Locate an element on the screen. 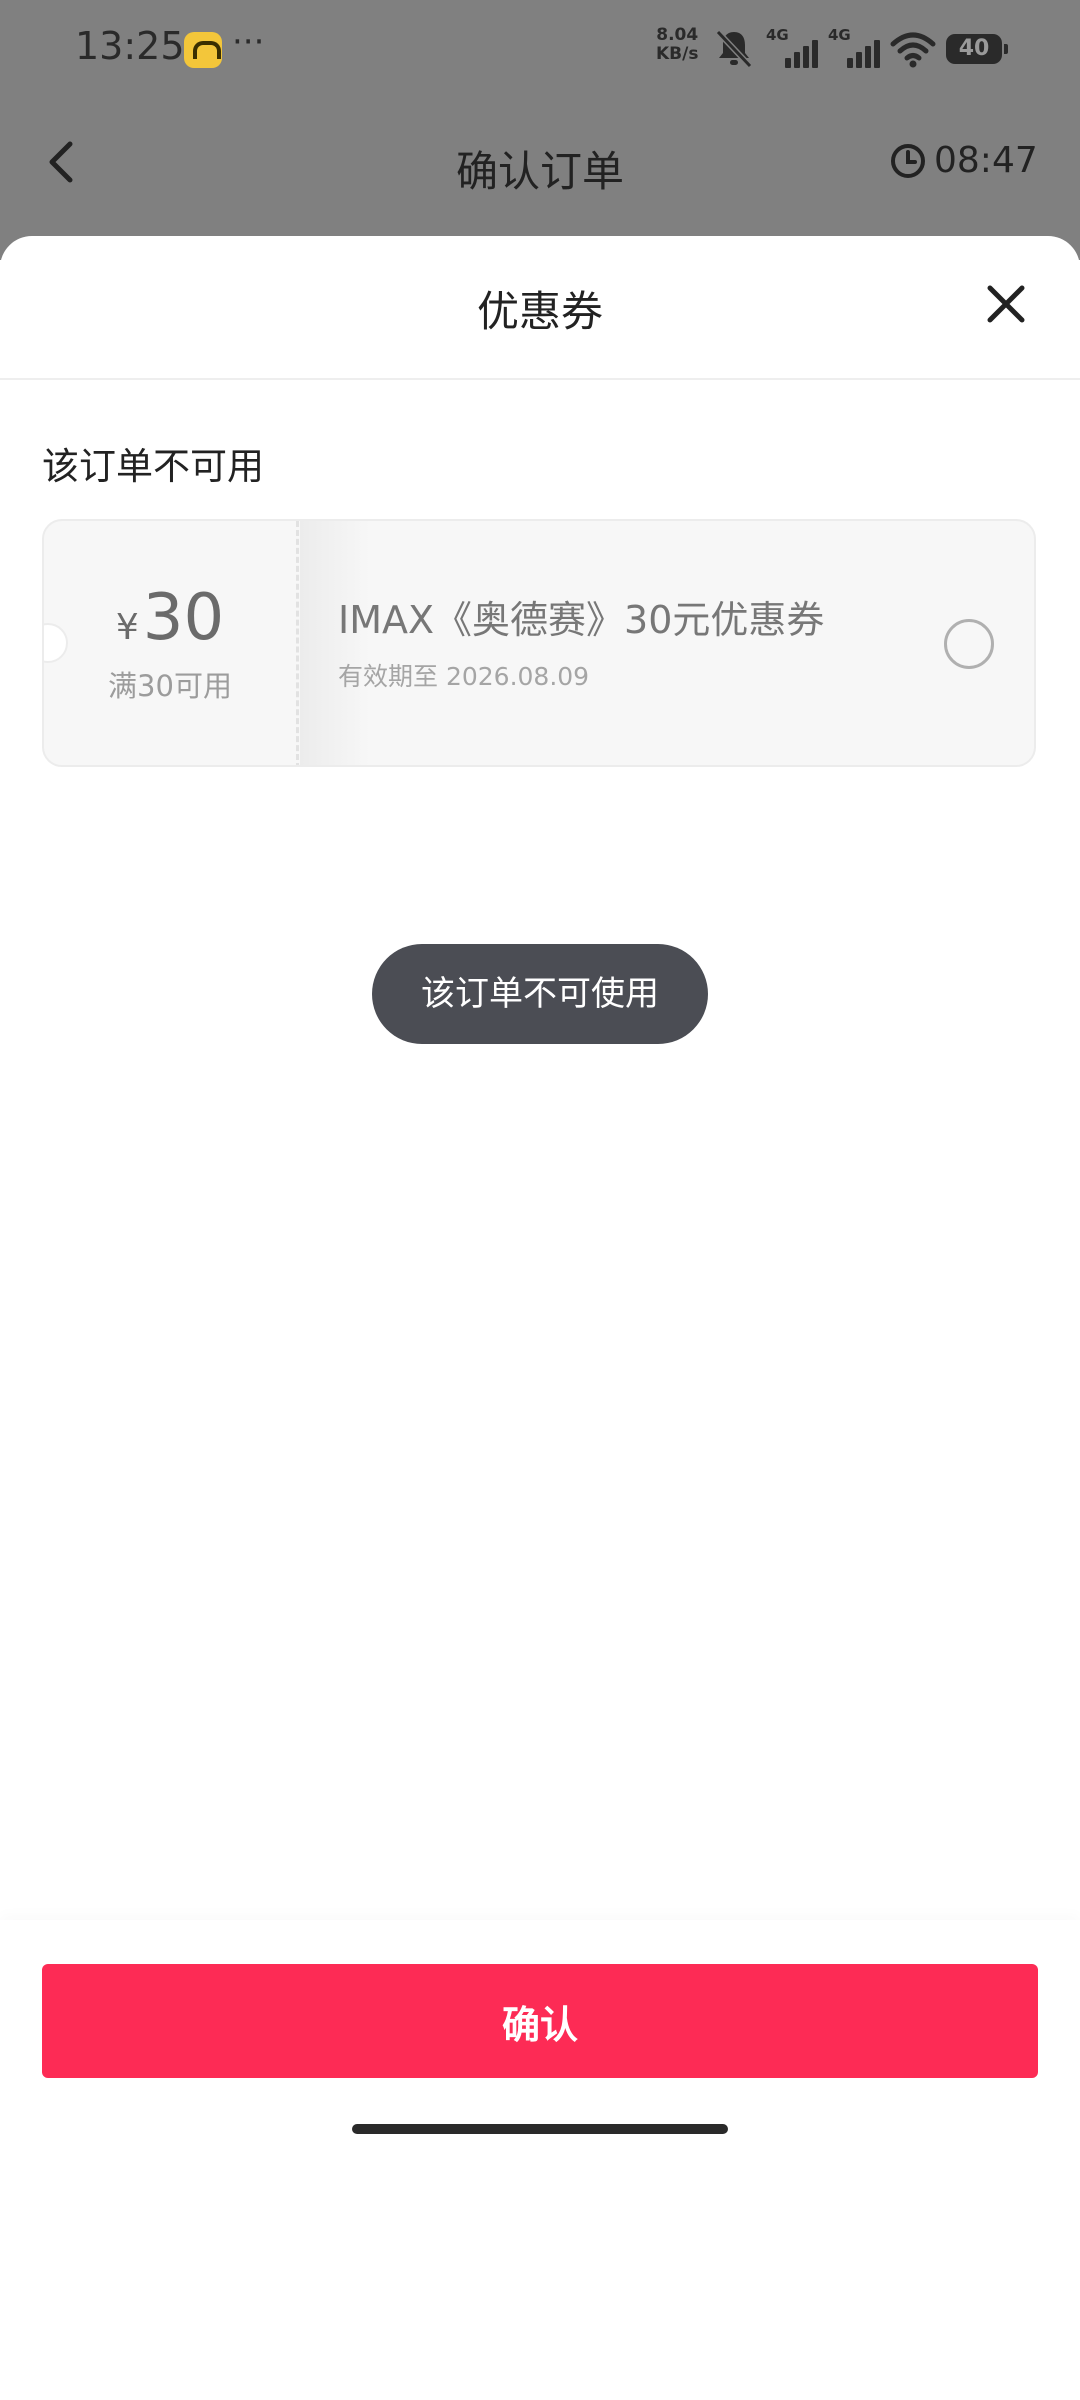  wifi-icon is located at coordinates (913, 50).